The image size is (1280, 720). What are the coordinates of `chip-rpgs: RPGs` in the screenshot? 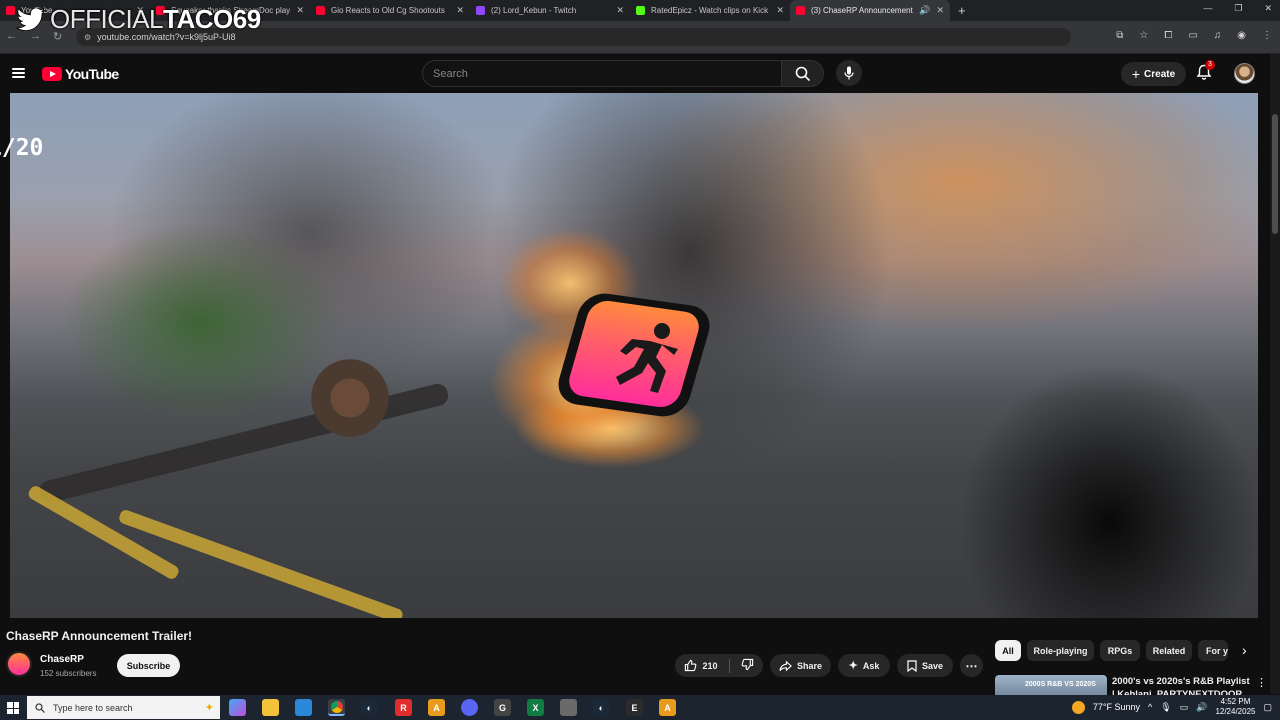 It's located at (1120, 650).